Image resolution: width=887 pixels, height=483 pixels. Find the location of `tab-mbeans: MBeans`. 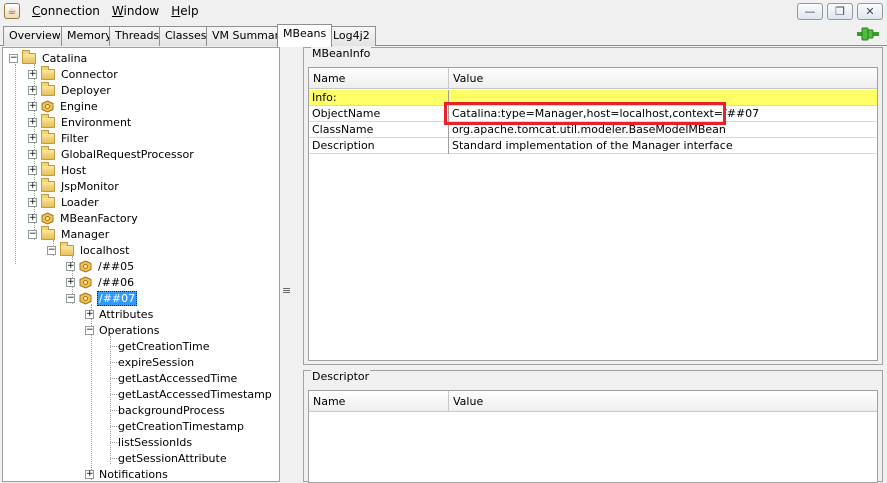

tab-mbeans: MBeans is located at coordinates (305, 35).